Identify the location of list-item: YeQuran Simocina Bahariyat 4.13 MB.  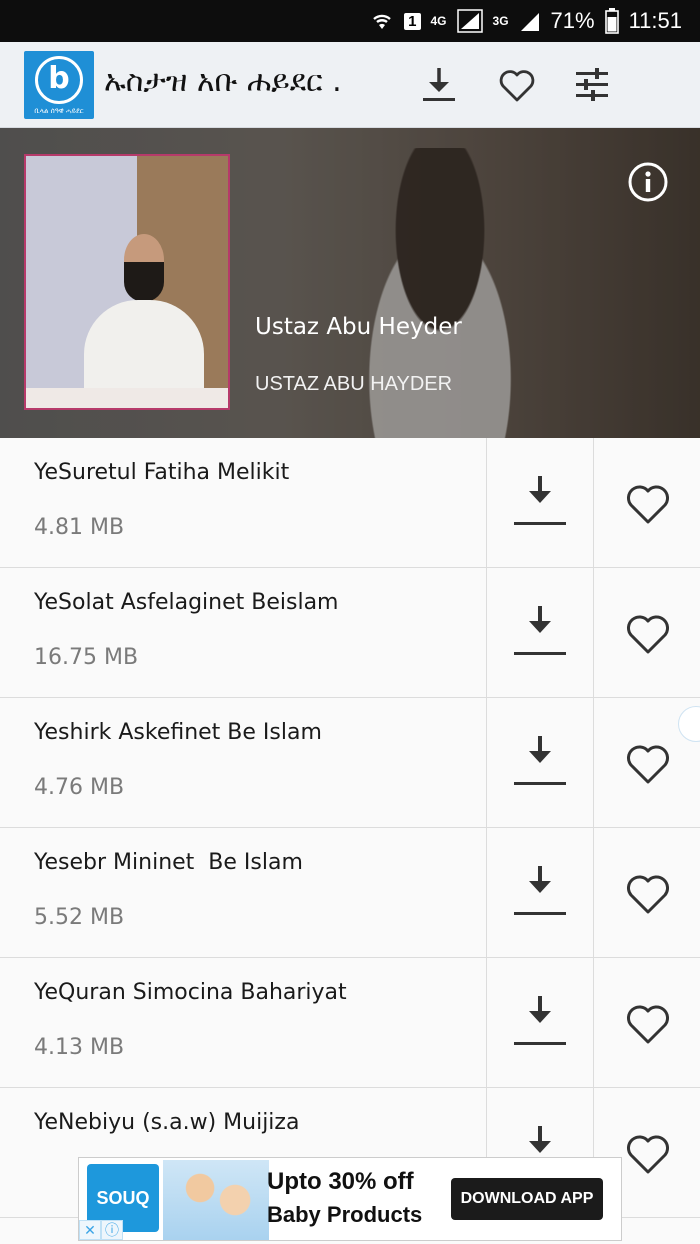
(350, 1023).